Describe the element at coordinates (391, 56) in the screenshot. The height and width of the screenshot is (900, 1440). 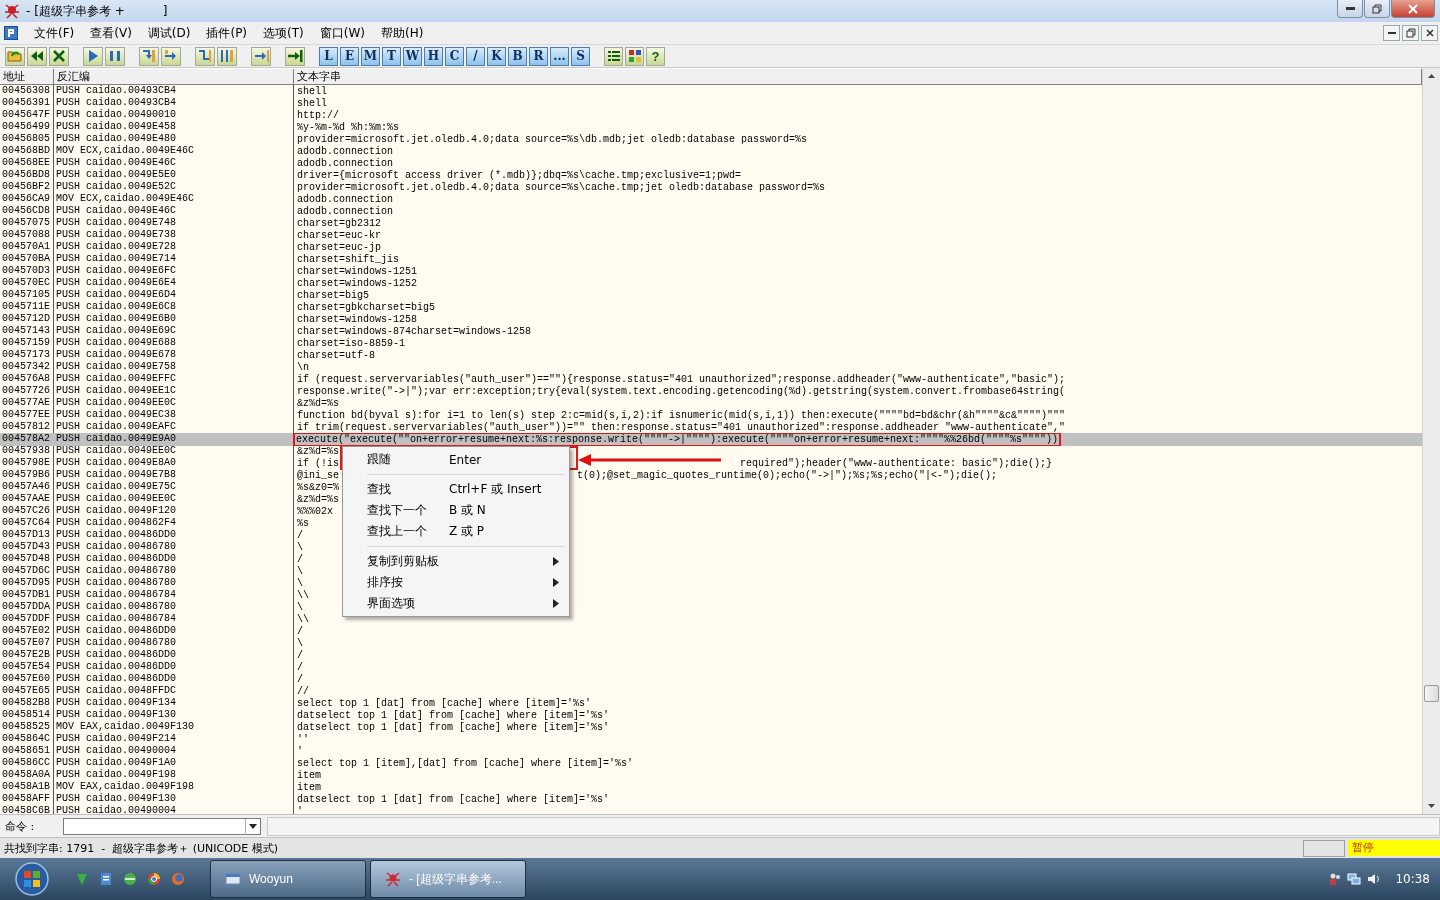
I see `toolbar-button: T` at that location.